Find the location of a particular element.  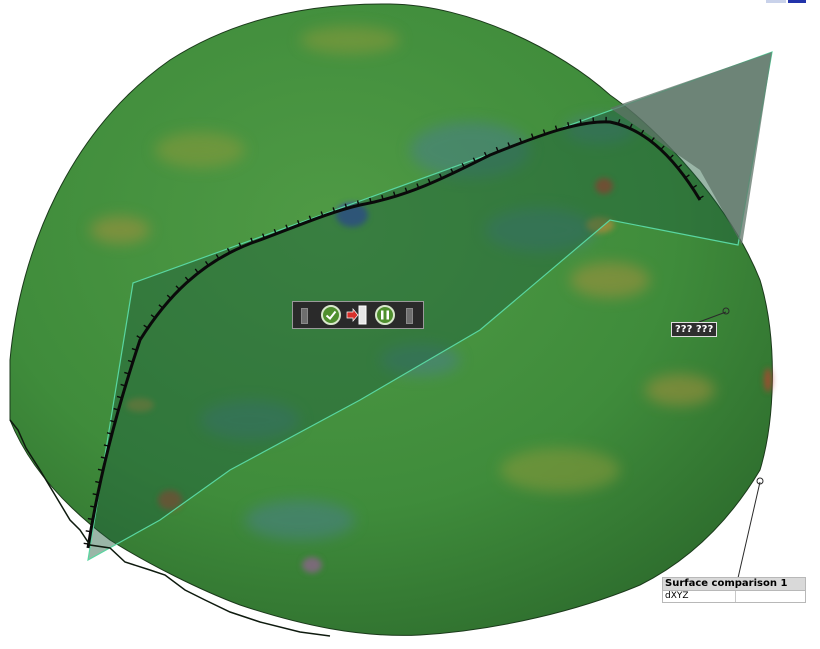

table-row: dXYZ is located at coordinates (734, 596).